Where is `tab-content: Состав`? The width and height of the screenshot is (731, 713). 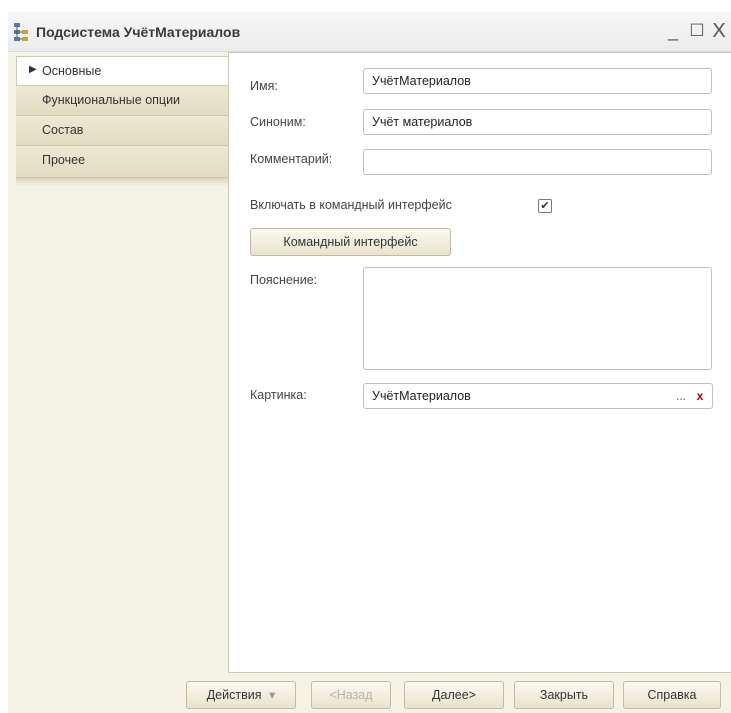 tab-content: Состав is located at coordinates (122, 131).